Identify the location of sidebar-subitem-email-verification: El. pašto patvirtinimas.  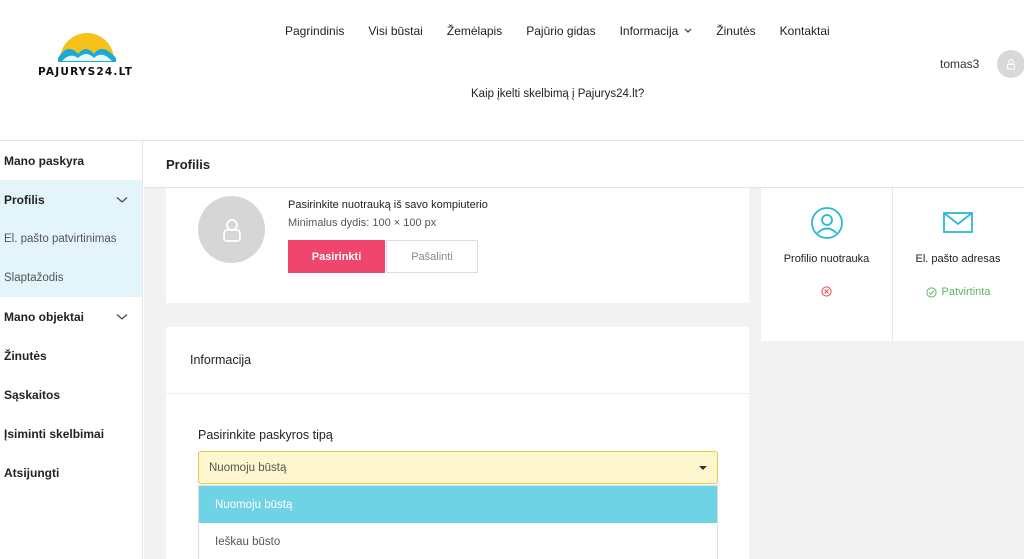
(71, 238).